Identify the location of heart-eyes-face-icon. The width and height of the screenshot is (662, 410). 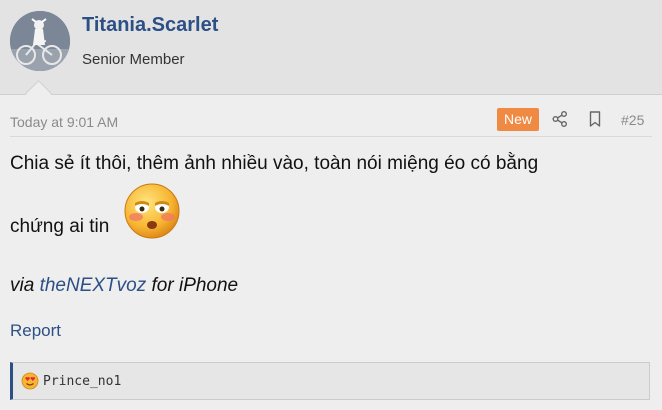
(30, 381).